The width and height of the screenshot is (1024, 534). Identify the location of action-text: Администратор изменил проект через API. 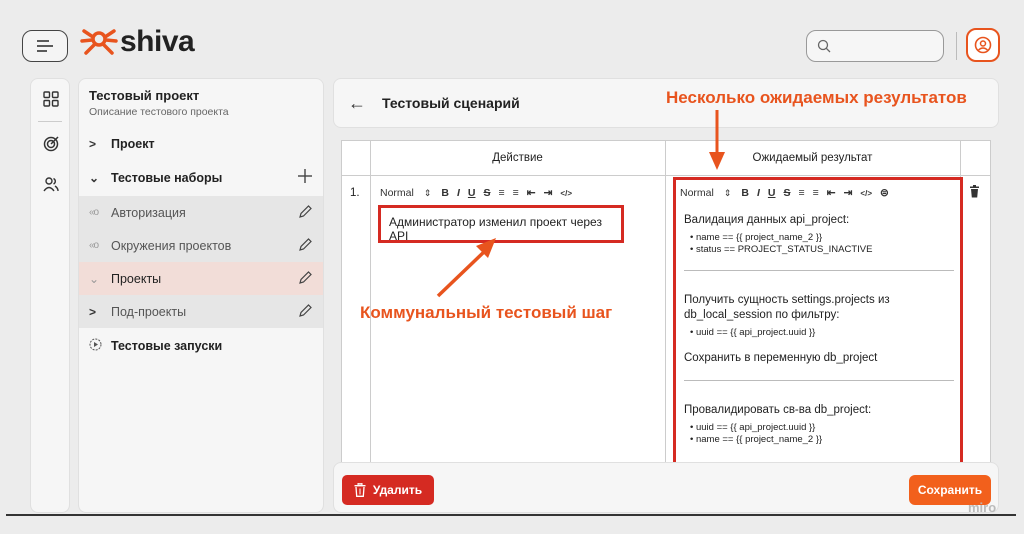
(501, 229).